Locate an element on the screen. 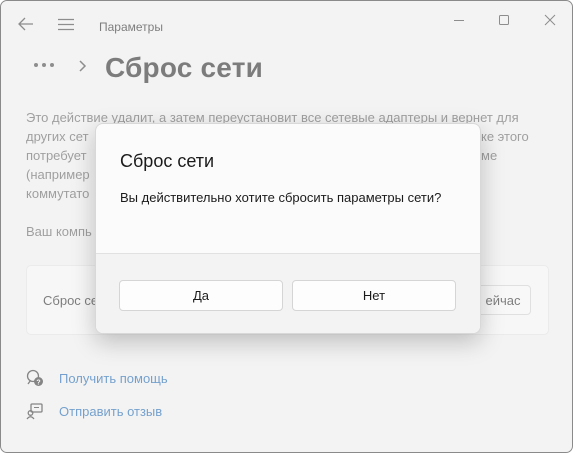 This screenshot has width=573, height=453. no-button: Нет is located at coordinates (374, 295).